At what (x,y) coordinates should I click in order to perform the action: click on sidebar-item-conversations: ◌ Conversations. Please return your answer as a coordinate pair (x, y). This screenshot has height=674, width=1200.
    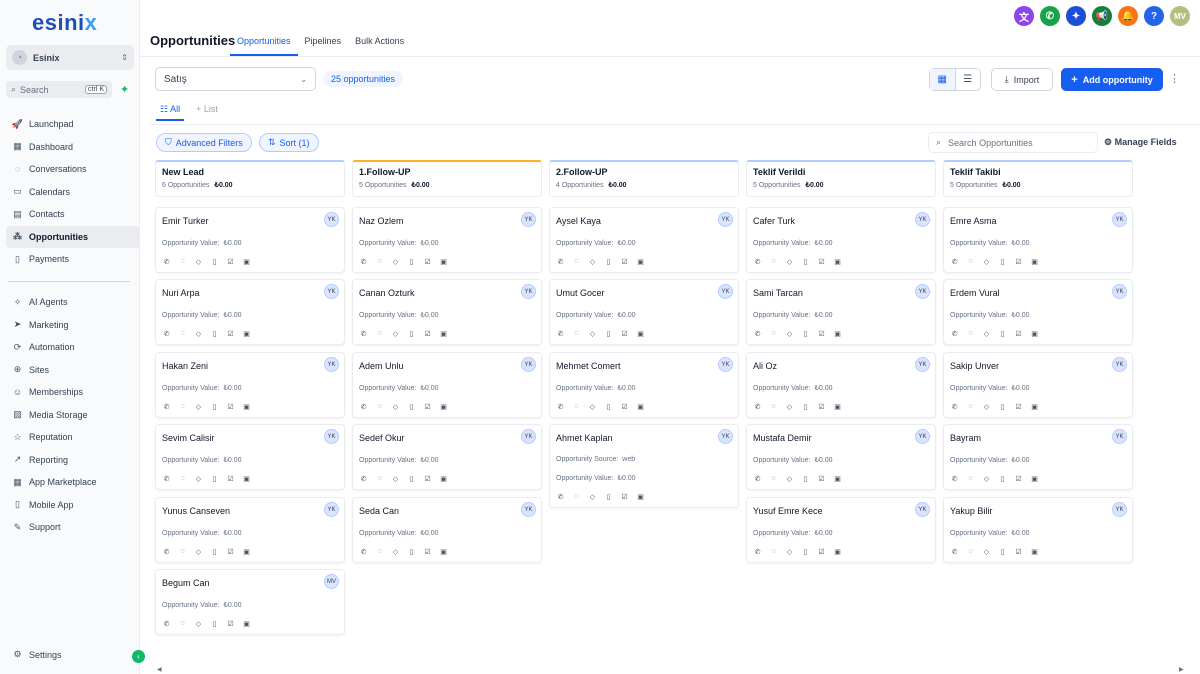
    Looking at the image, I should click on (73, 169).